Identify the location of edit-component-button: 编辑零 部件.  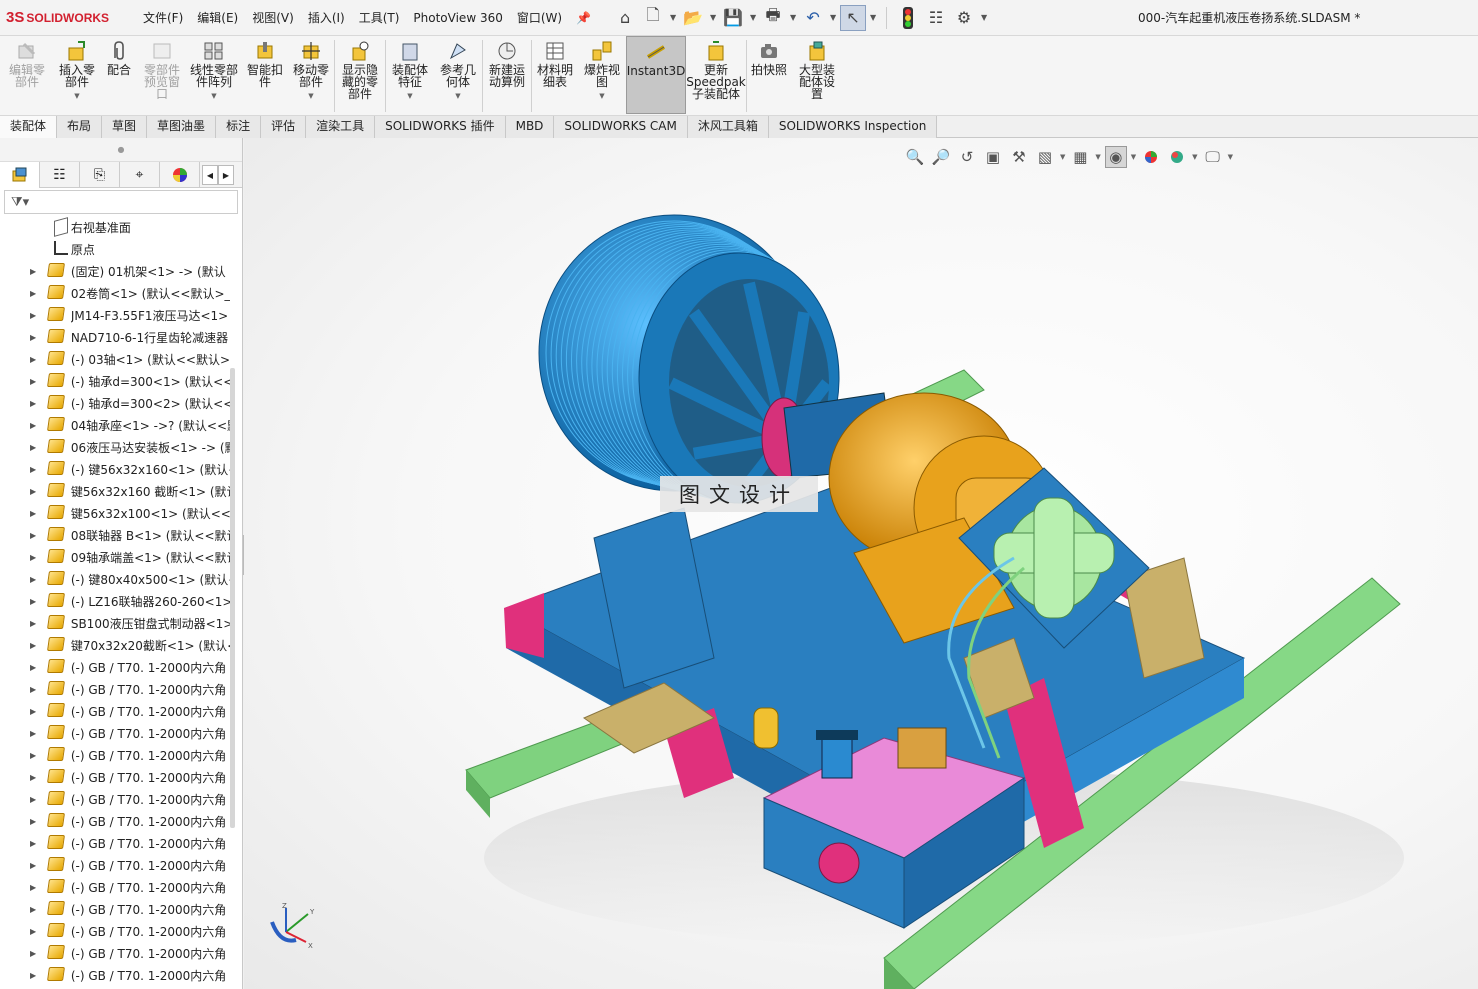
(27, 75).